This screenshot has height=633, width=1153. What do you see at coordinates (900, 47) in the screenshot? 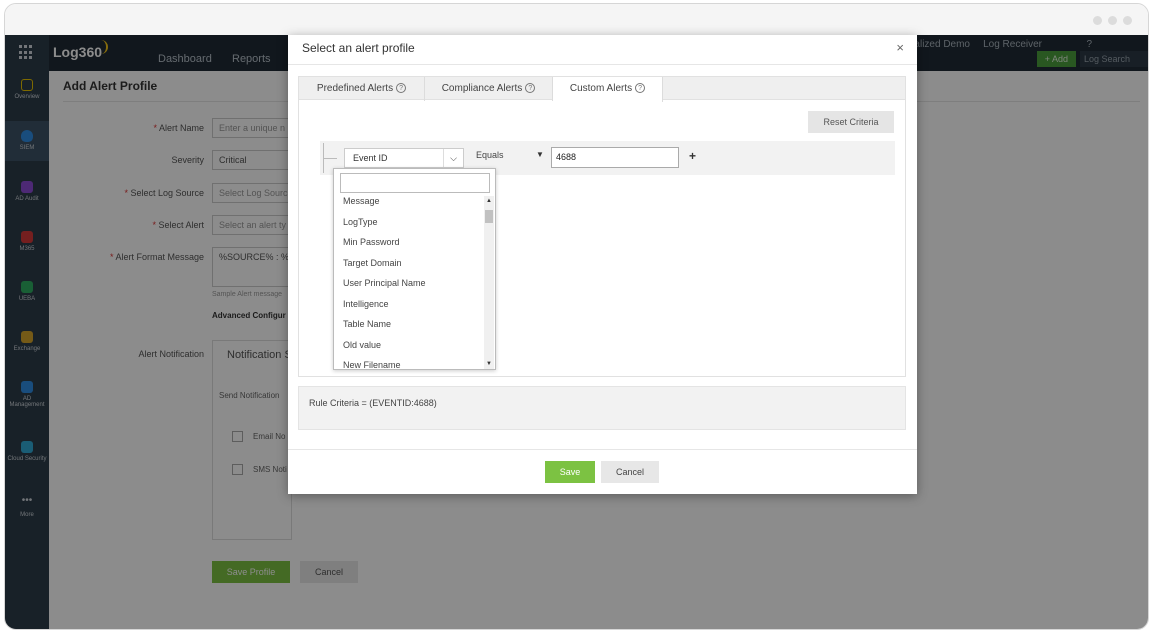
I see `close-icon: ×` at bounding box center [900, 47].